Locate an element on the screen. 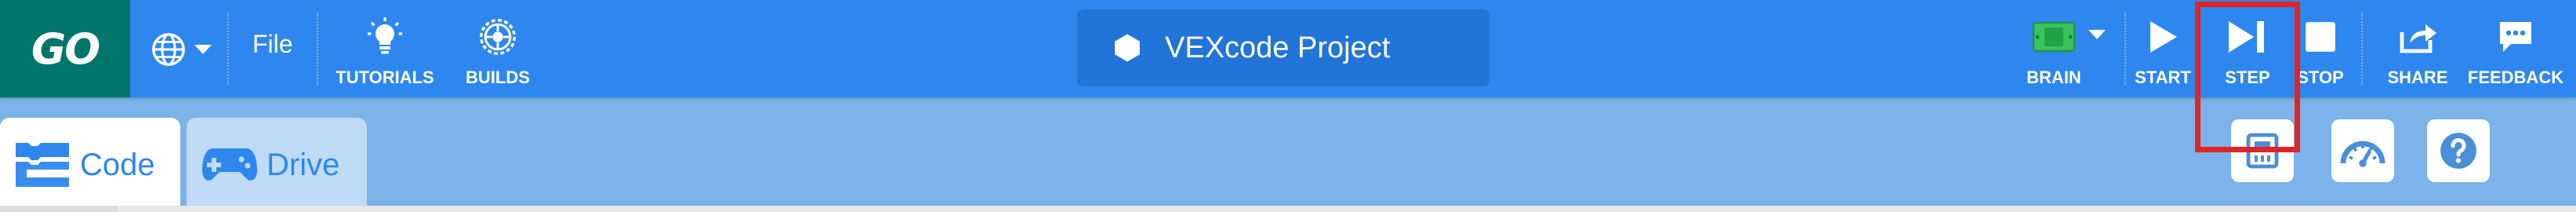 This screenshot has width=2576, height=212. devices-icon is located at coordinates (2263, 151).